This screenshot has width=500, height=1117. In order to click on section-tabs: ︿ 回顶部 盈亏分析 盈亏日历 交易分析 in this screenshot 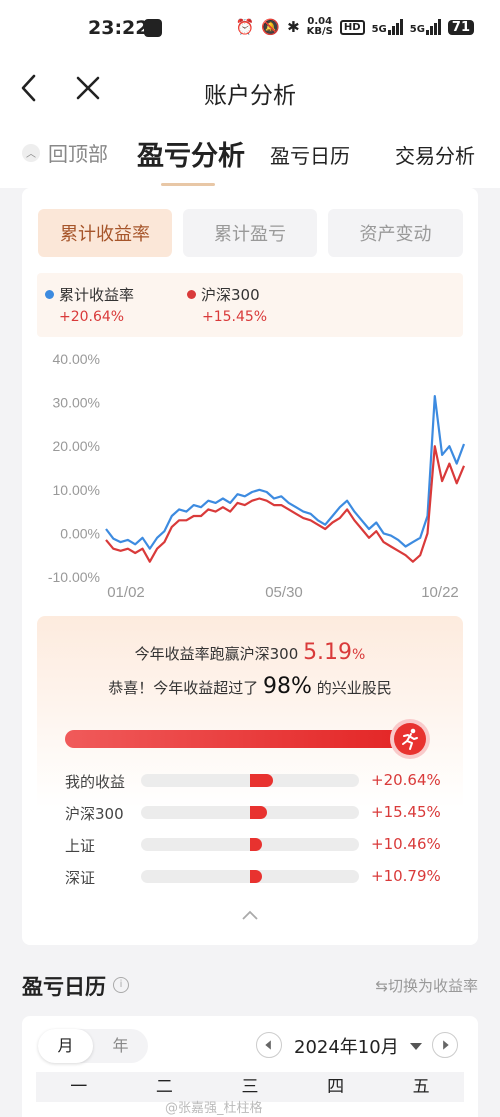, I will do `click(250, 155)`.